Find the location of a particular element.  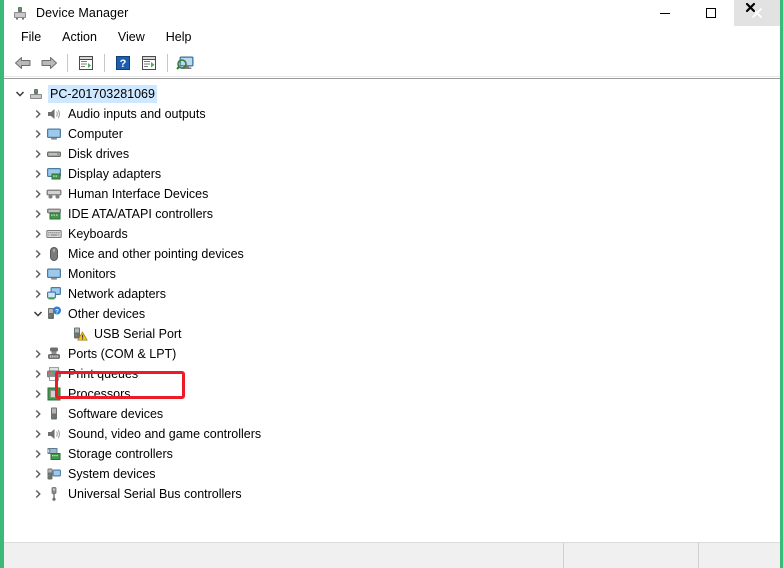

tree-node-label: Monitors is located at coordinates (92, 274).